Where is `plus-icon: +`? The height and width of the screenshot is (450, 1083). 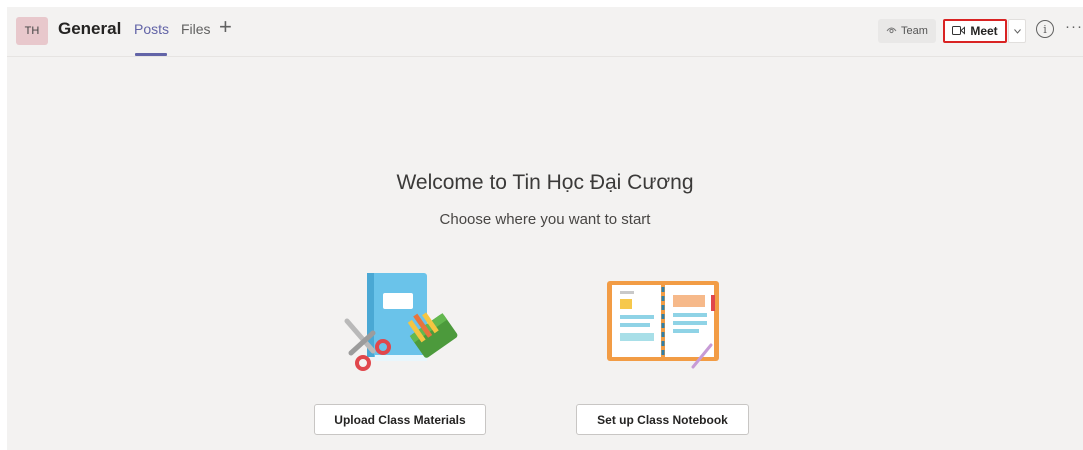
plus-icon: + is located at coordinates (225, 26).